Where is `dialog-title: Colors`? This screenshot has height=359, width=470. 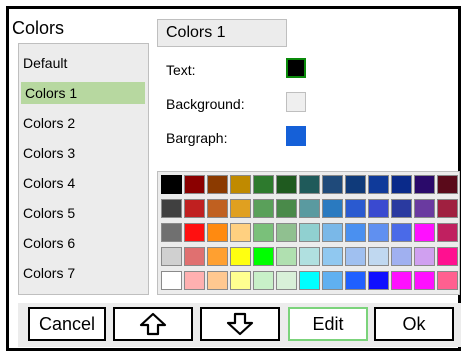 dialog-title: Colors is located at coordinates (38, 28).